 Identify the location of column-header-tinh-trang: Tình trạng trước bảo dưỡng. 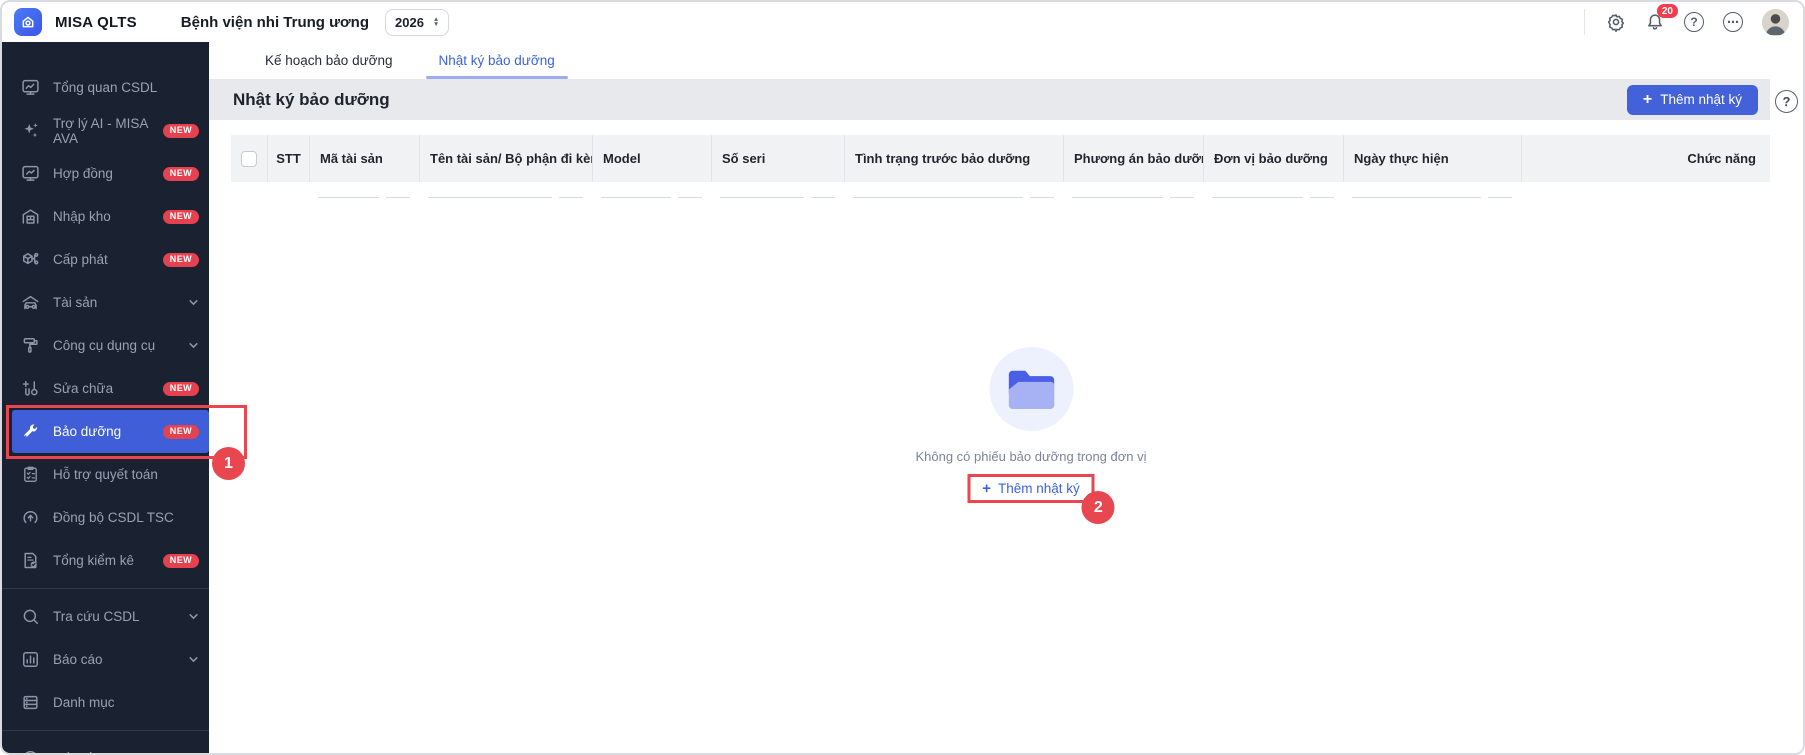
(953, 158).